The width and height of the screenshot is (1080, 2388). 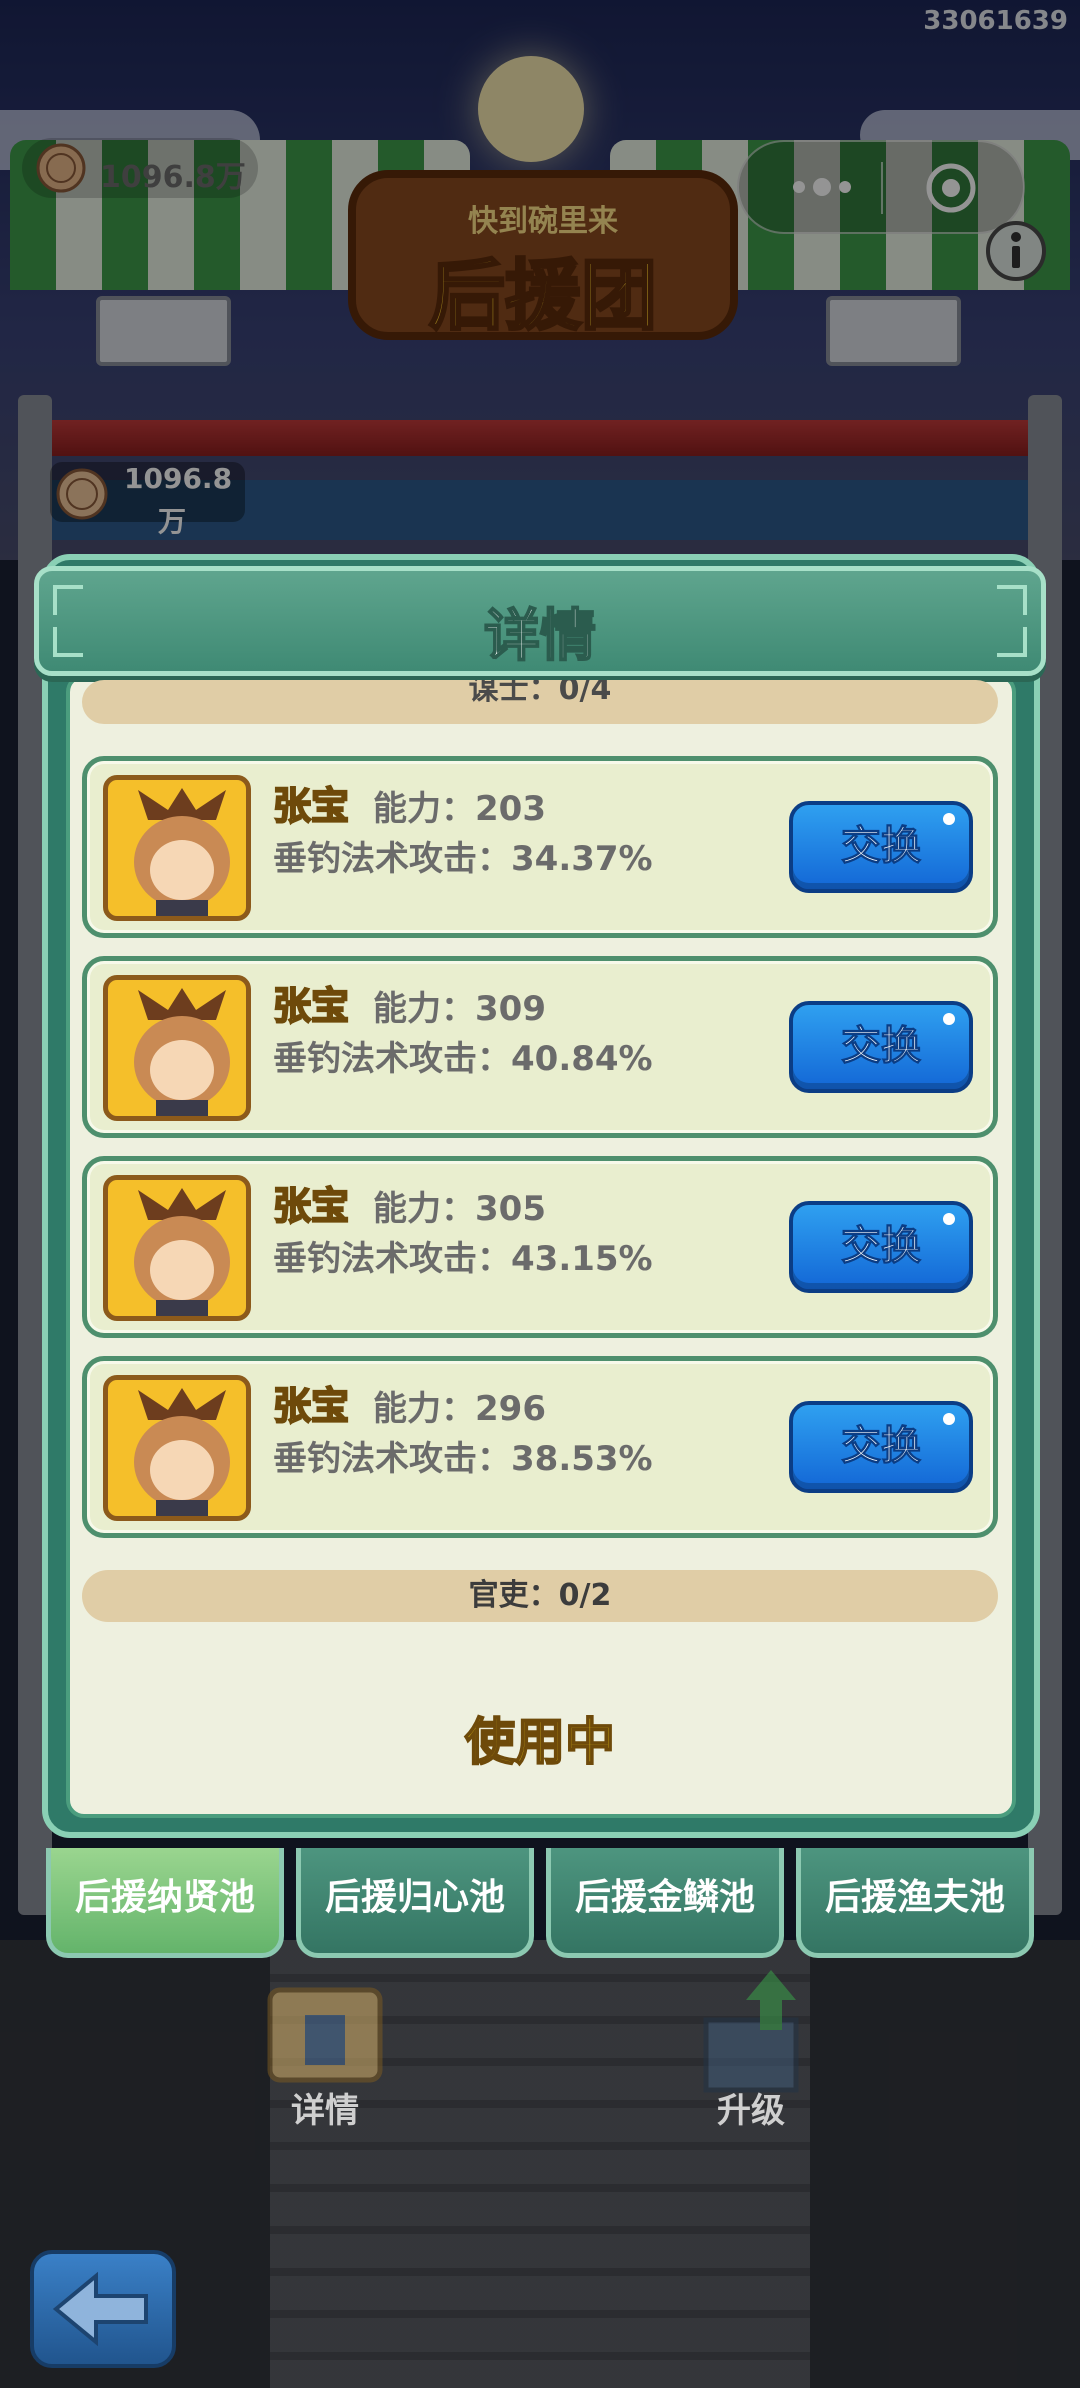 What do you see at coordinates (751, 2031) in the screenshot?
I see `upgrade-building-icon` at bounding box center [751, 2031].